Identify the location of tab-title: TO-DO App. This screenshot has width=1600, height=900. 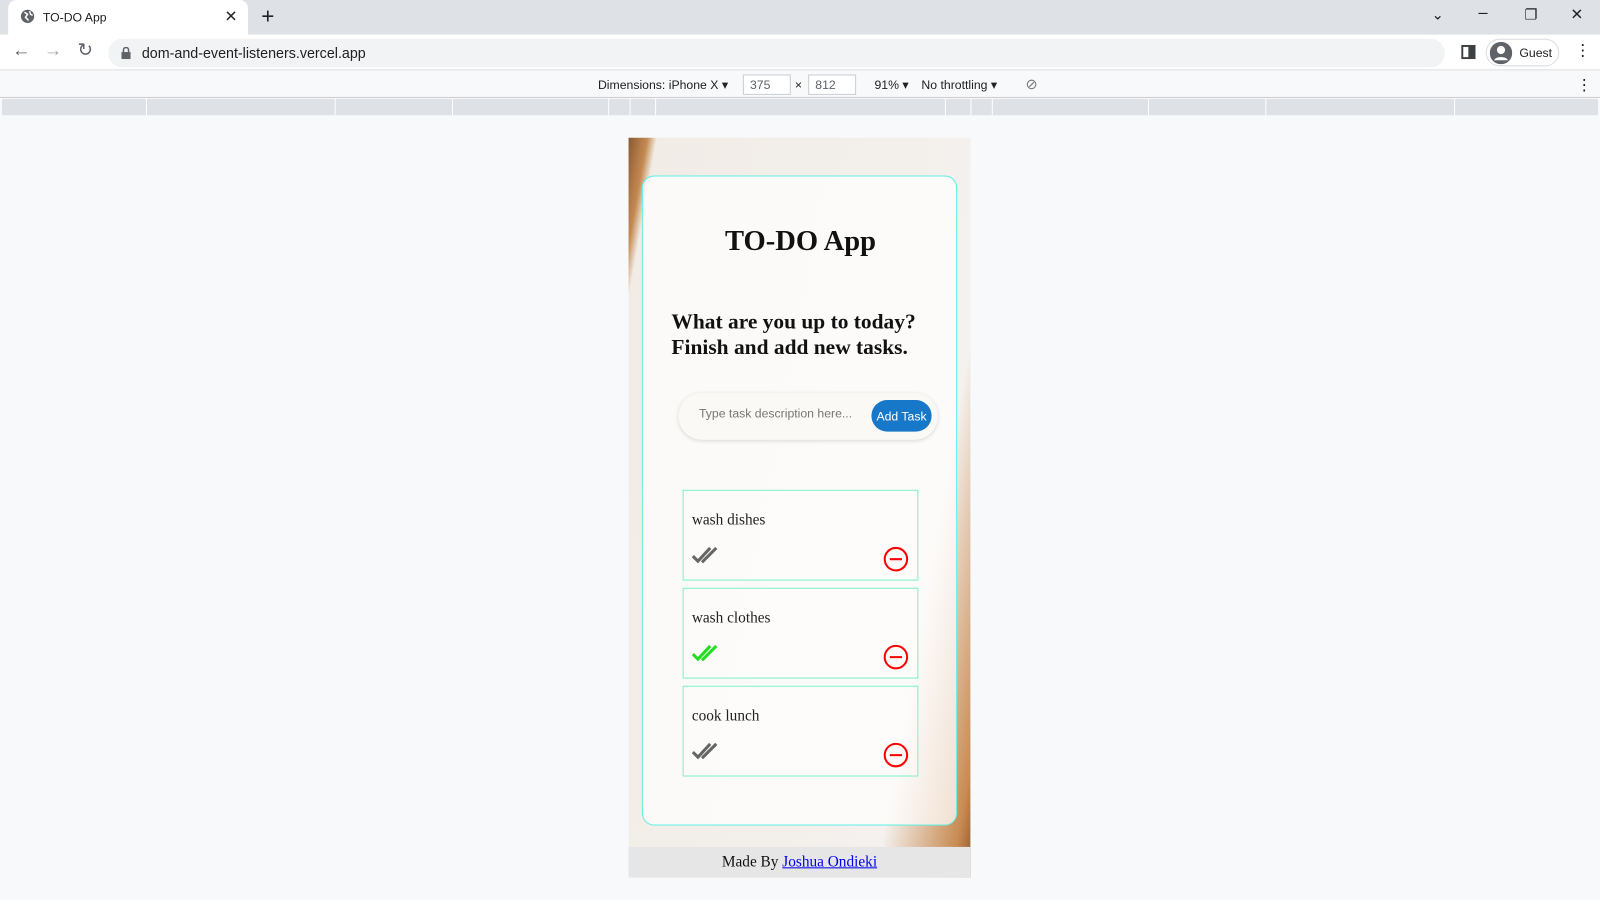
(74, 17).